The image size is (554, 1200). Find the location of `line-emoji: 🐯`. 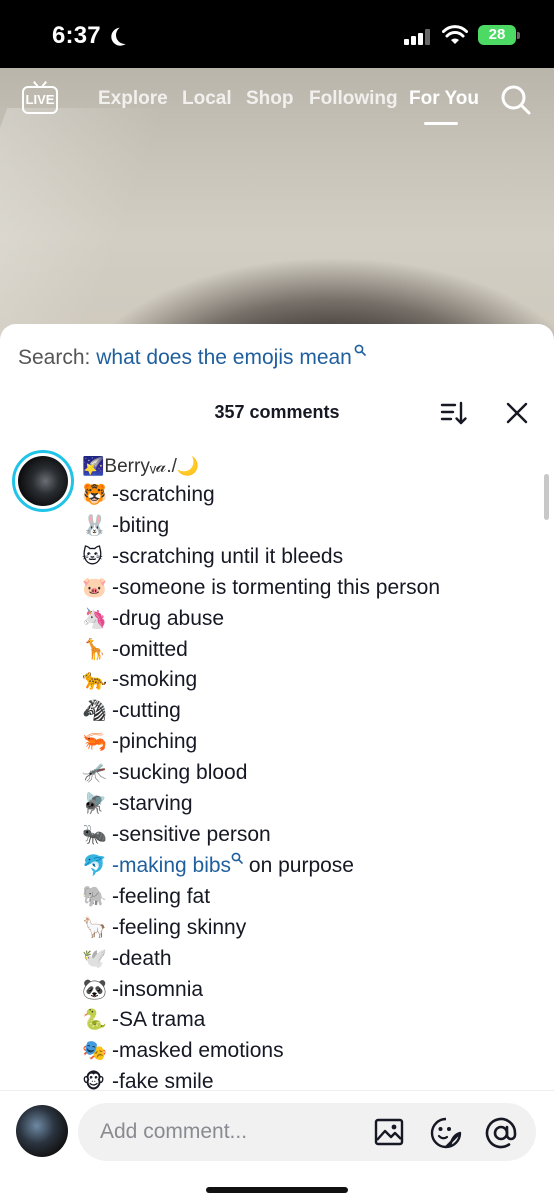

line-emoji: 🐯 is located at coordinates (94, 495).